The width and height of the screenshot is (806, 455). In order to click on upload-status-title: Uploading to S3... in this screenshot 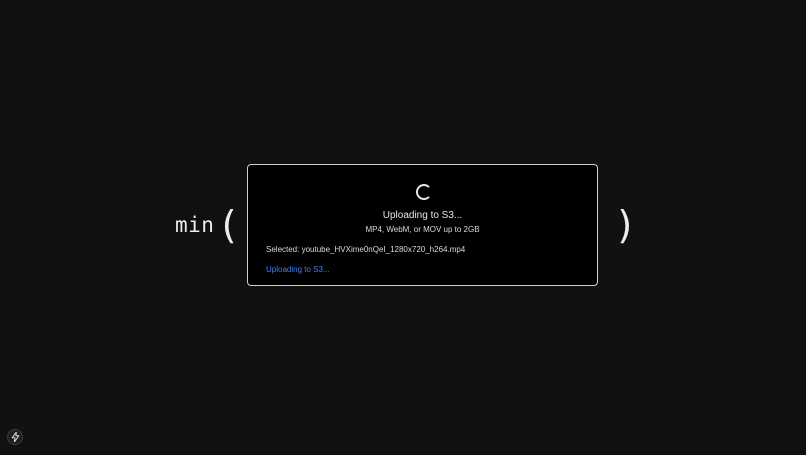, I will do `click(422, 215)`.